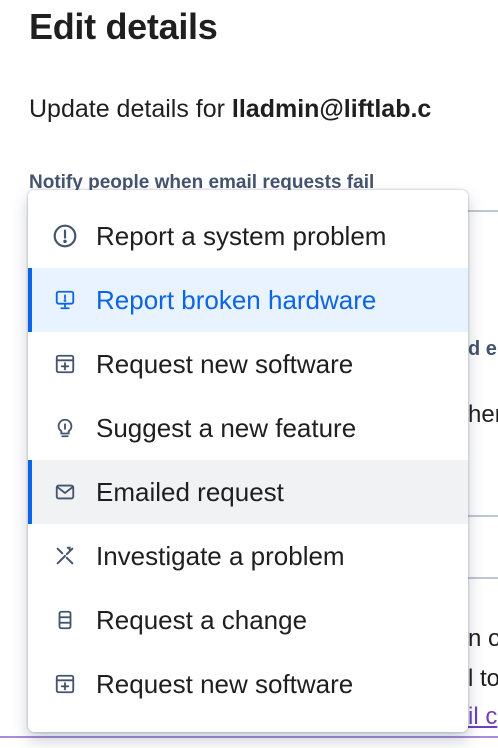 This screenshot has width=498, height=748. What do you see at coordinates (483, 638) in the screenshot?
I see `background-text-fragment: n o` at bounding box center [483, 638].